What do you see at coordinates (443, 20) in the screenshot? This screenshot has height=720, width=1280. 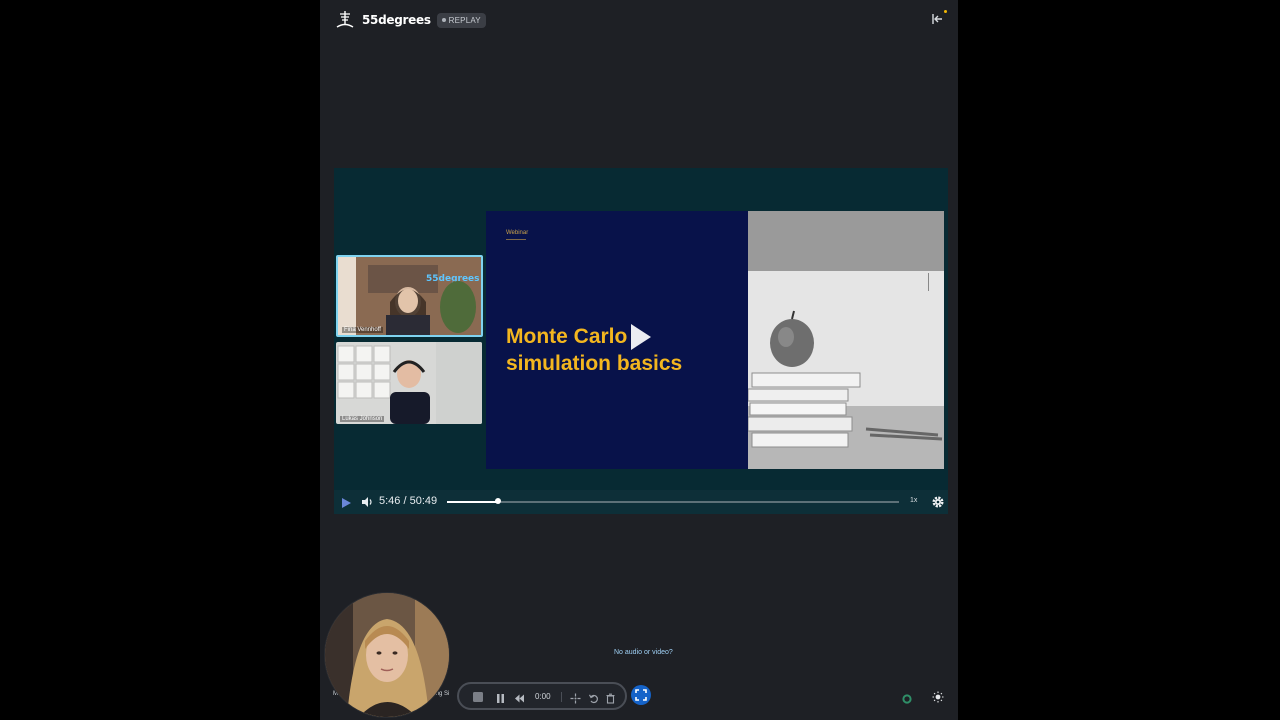 I see `badge-dot-icon` at bounding box center [443, 20].